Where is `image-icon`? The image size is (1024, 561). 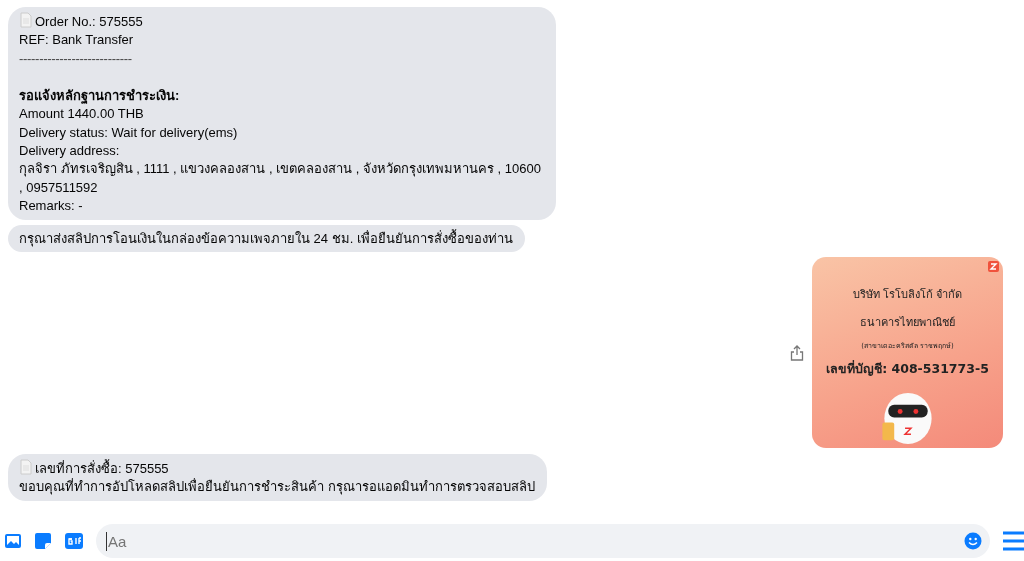
image-icon is located at coordinates (13, 541).